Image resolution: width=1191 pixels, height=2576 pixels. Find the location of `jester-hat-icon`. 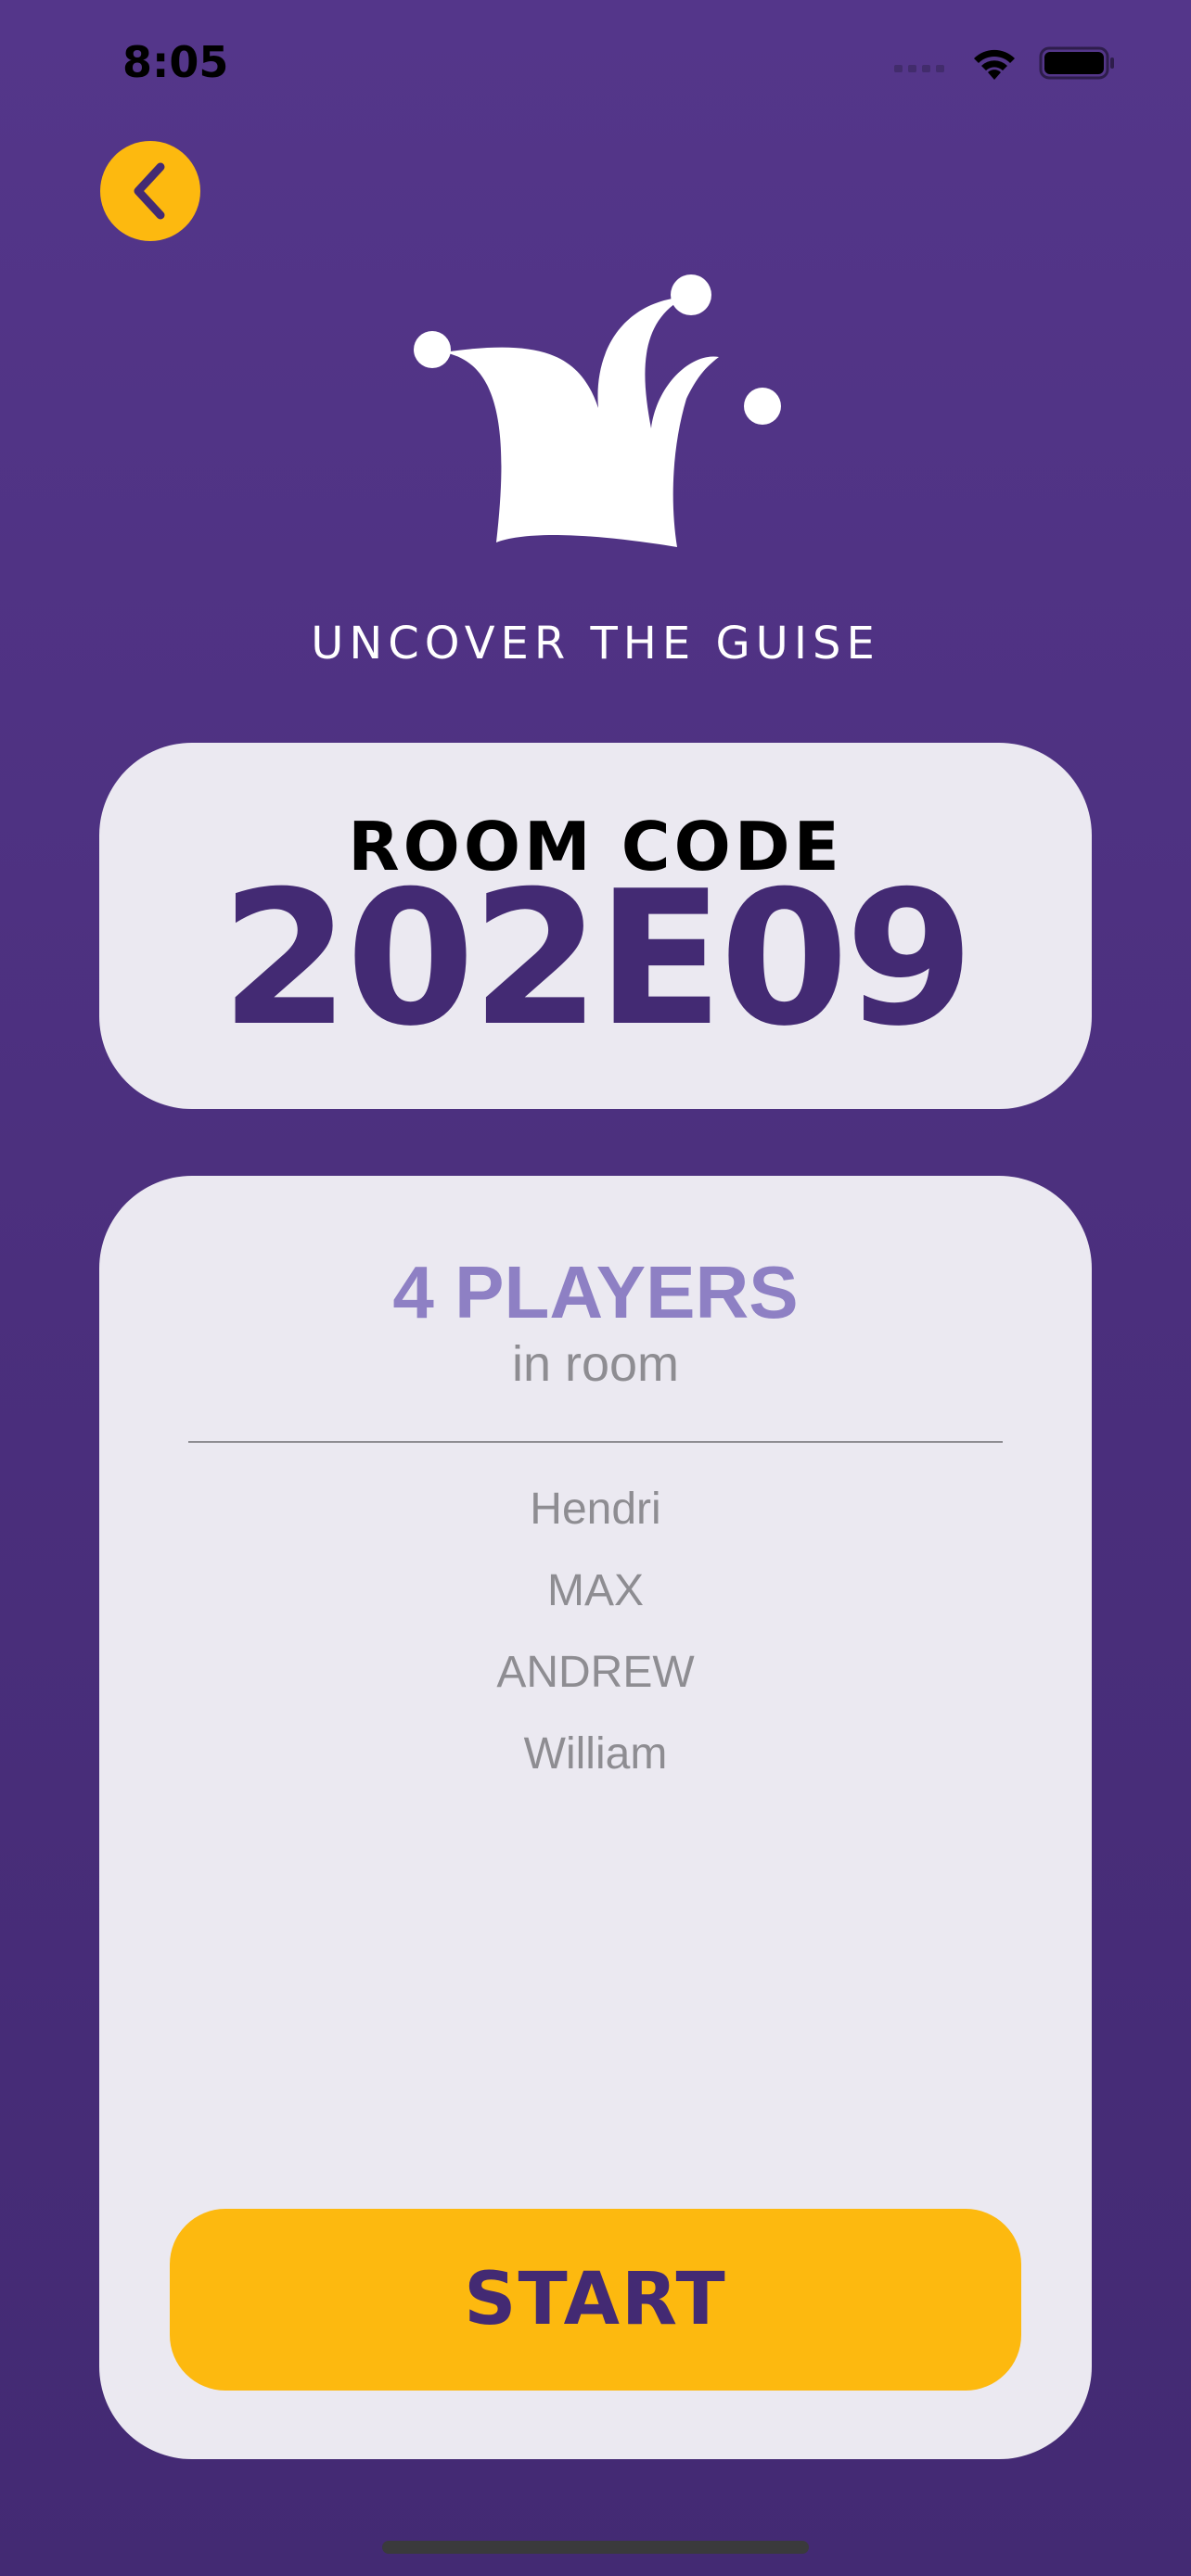

jester-hat-icon is located at coordinates (597, 410).